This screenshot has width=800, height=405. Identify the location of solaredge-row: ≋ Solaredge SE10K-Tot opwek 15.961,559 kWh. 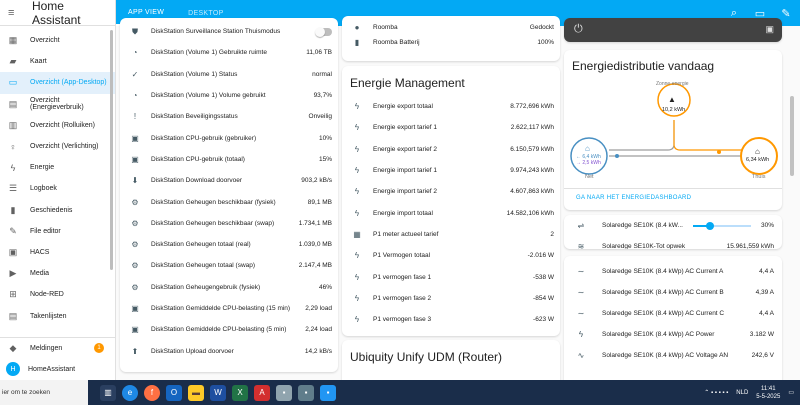
(673, 242).